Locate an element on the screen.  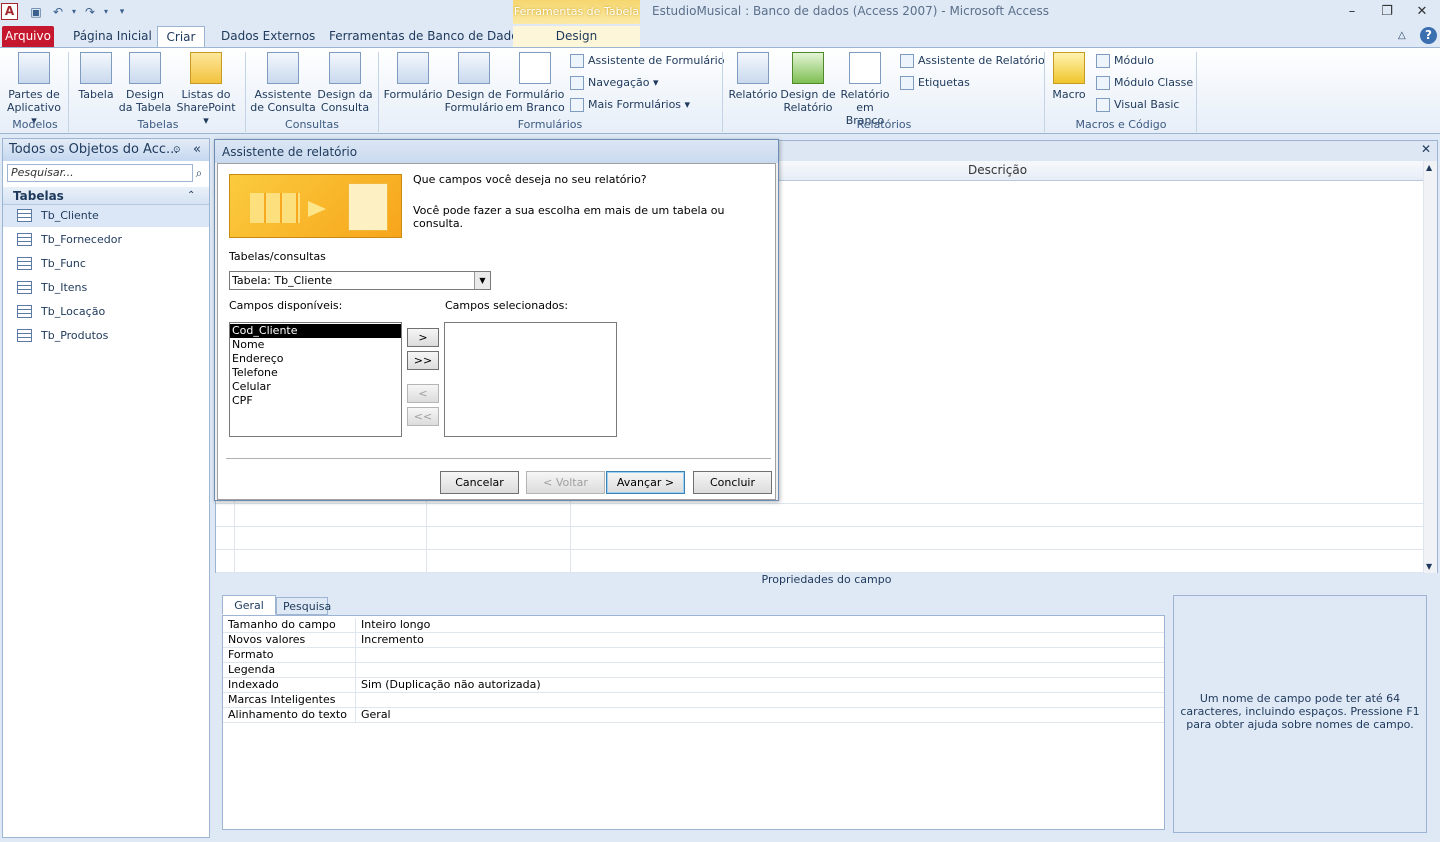
nav-item-tb-itens: Tb_Itens is located at coordinates (106, 288).